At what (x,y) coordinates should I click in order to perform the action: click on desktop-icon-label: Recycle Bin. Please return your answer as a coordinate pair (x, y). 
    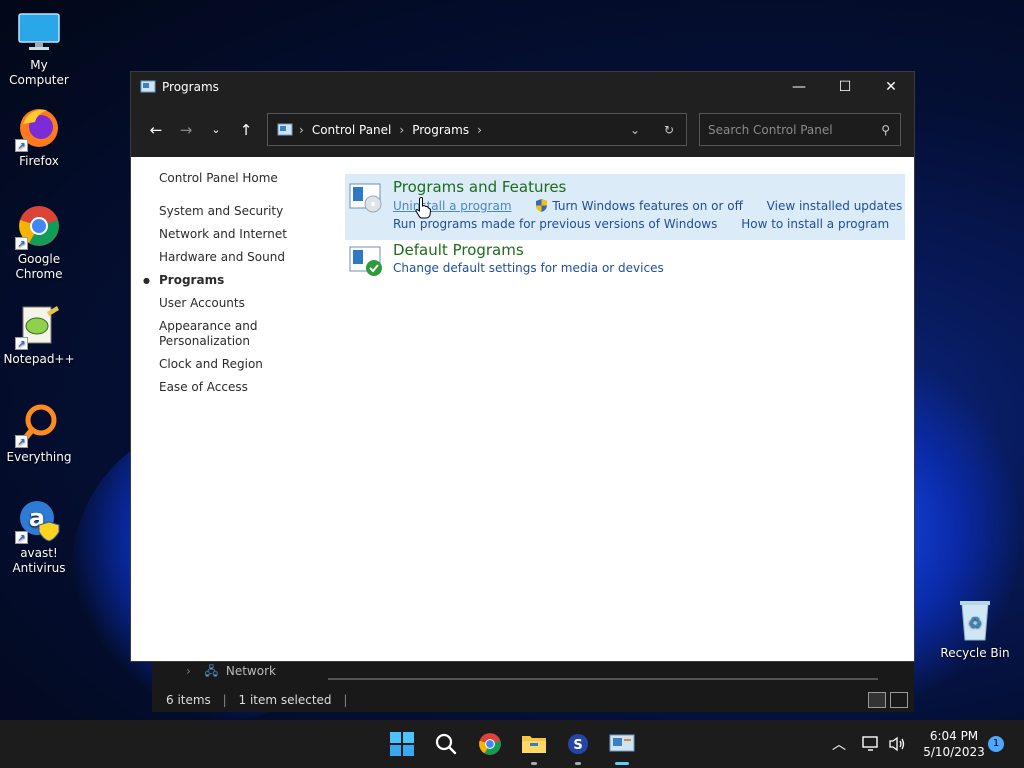
    Looking at the image, I should click on (975, 653).